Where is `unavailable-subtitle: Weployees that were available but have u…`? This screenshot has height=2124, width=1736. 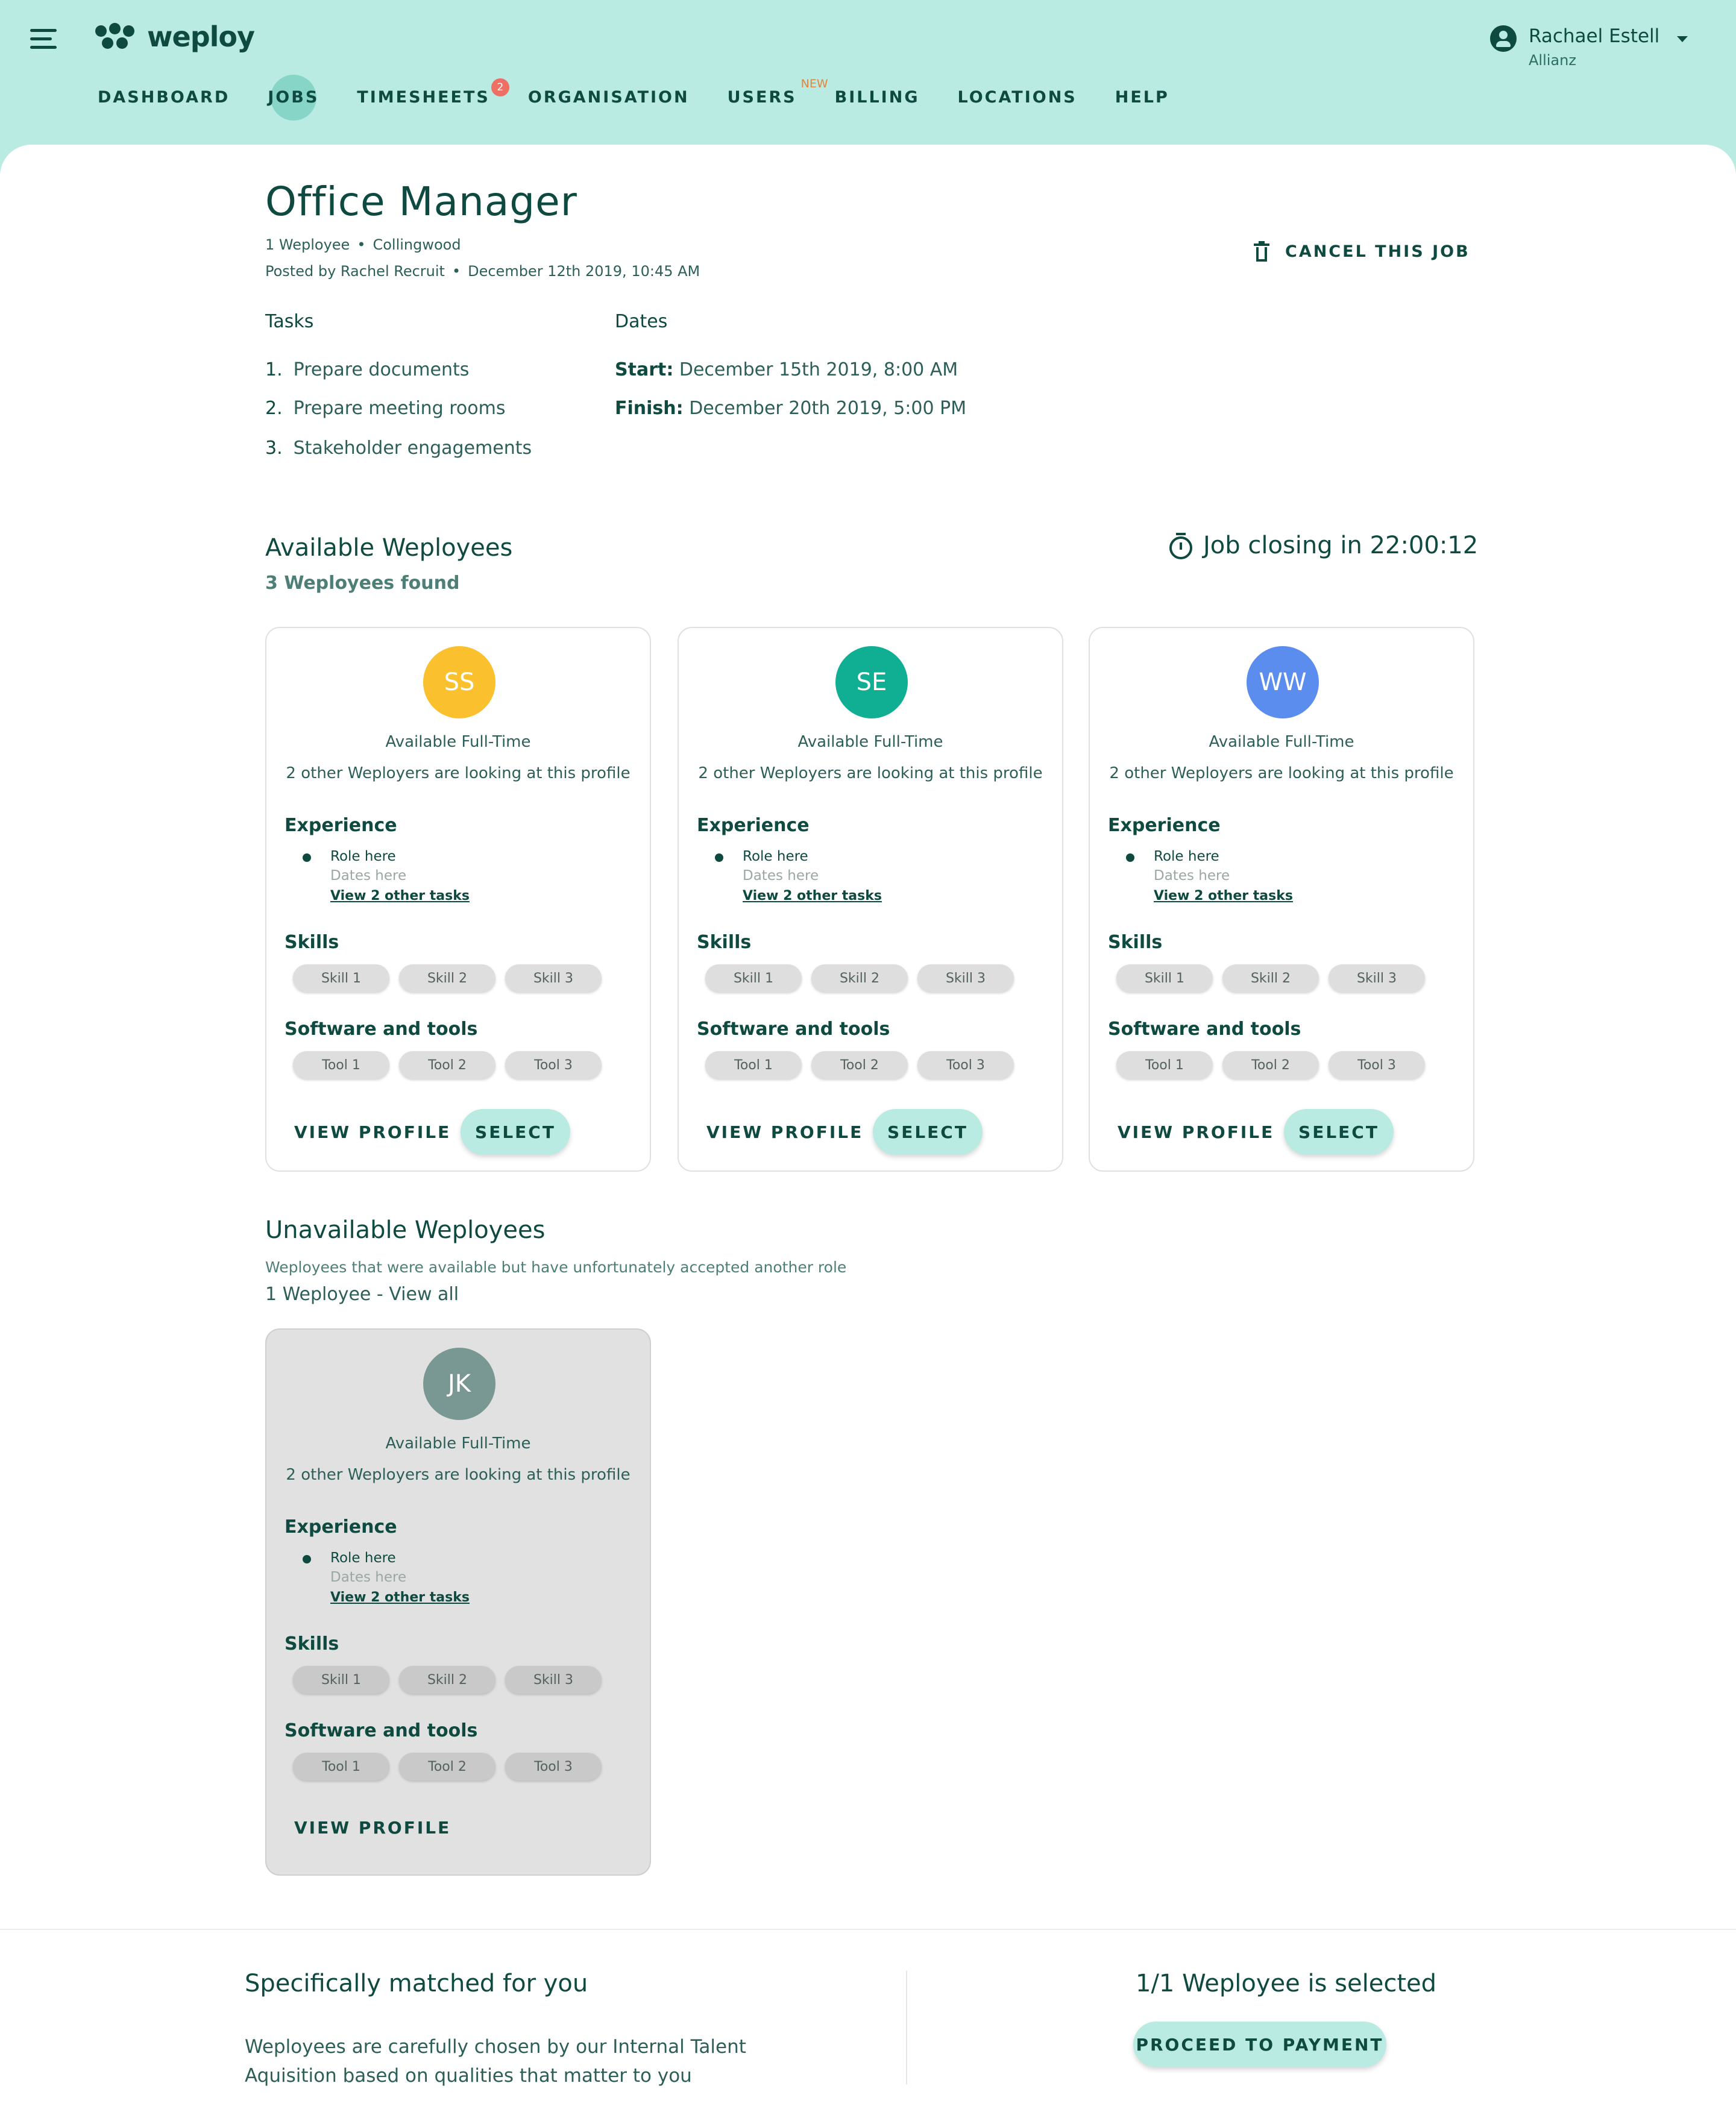 unavailable-subtitle: Weployees that were available but have u… is located at coordinates (556, 1267).